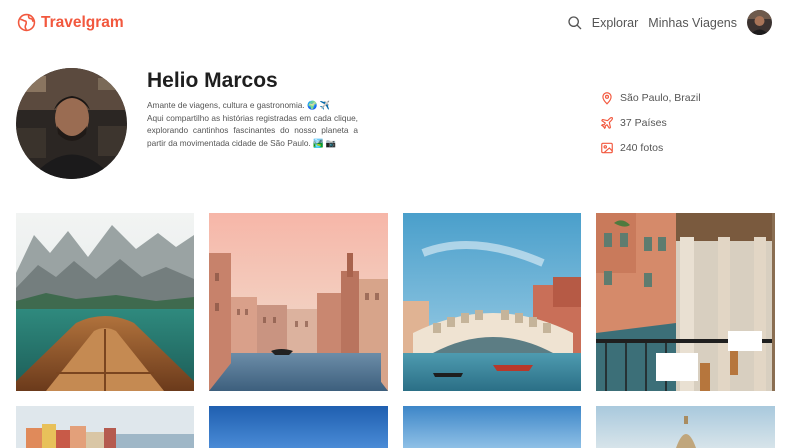 This screenshot has width=793, height=448. I want to click on airplane-icon, so click(606, 123).